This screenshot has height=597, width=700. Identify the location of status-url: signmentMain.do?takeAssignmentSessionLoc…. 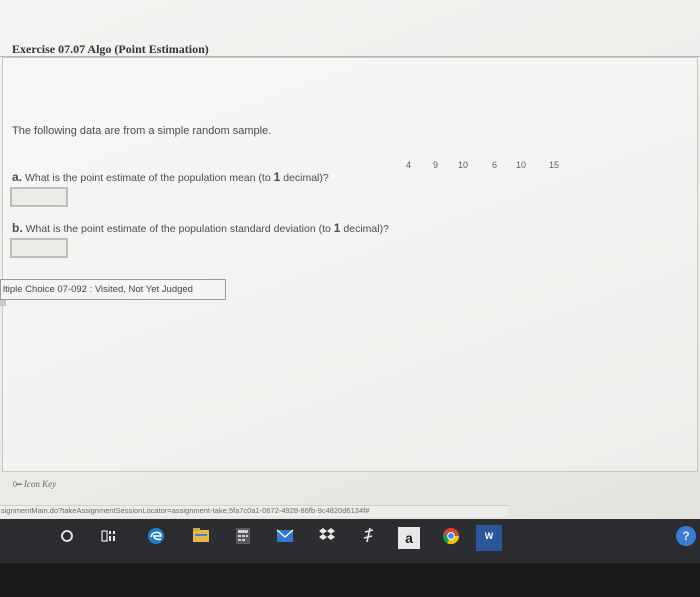
(254, 511).